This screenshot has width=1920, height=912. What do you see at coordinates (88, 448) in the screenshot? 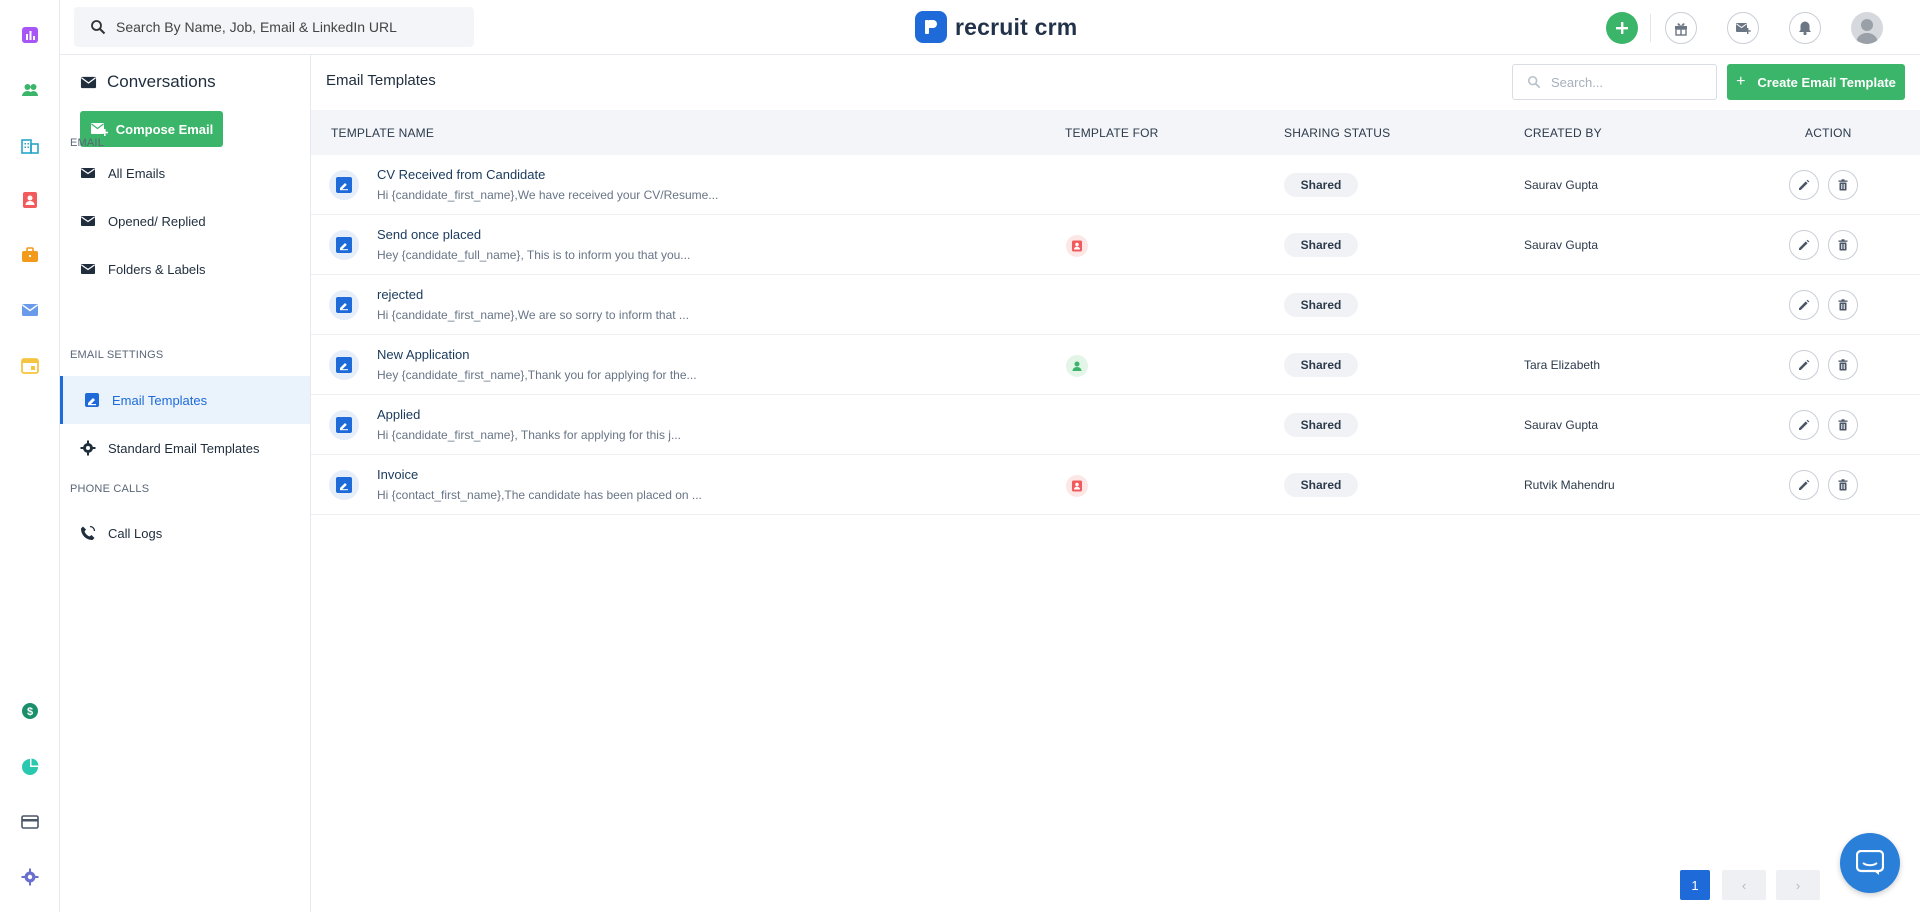
I see `gear-icon` at bounding box center [88, 448].